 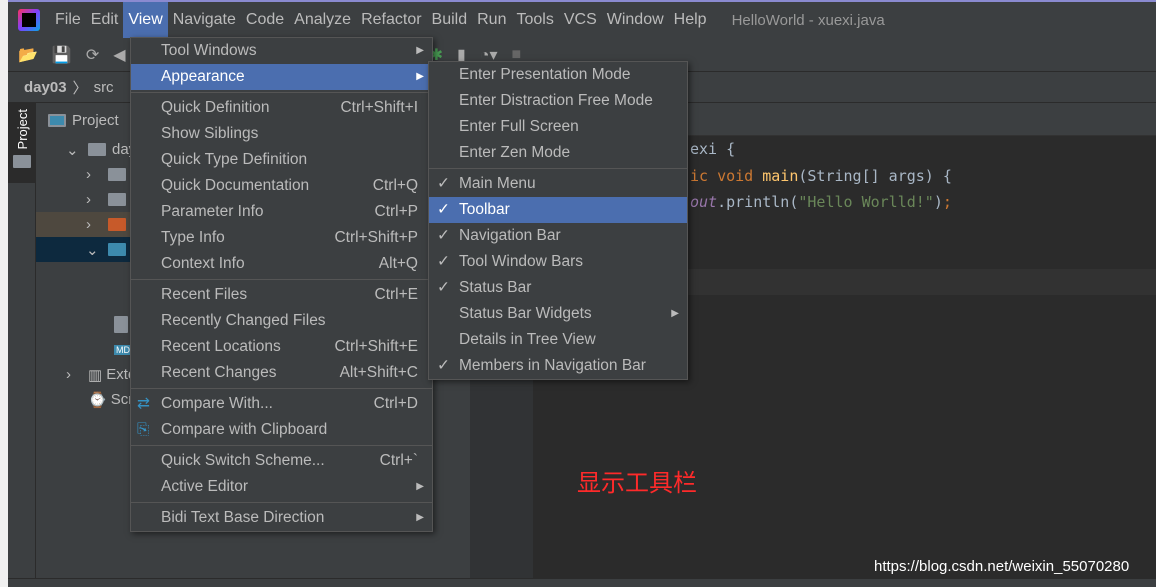 What do you see at coordinates (105, 20) in the screenshot?
I see `menu-edit: Edit` at bounding box center [105, 20].